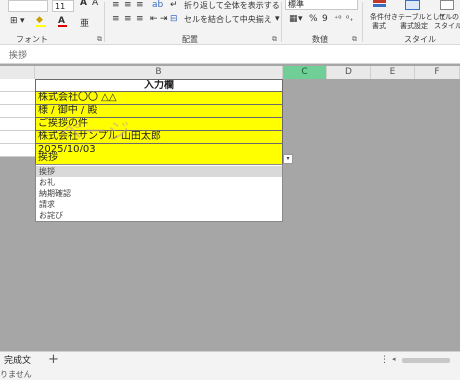 The image size is (460, 380). Describe the element at coordinates (379, 26) in the screenshot. I see `conditional-format-label-2: 書式` at that location.